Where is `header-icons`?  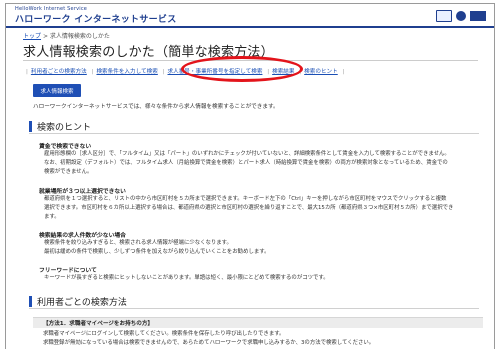 header-icons is located at coordinates (461, 16).